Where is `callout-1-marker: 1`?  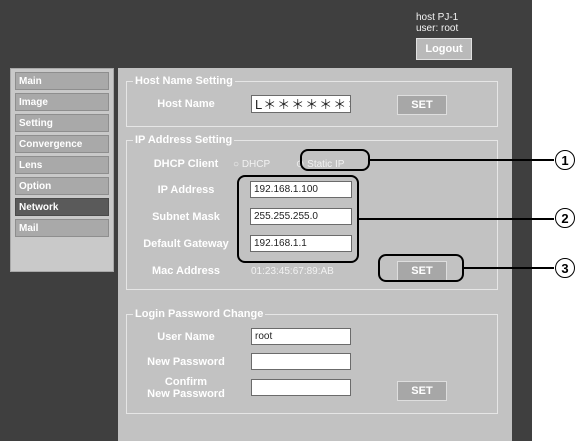
callout-1-marker: 1 is located at coordinates (565, 160).